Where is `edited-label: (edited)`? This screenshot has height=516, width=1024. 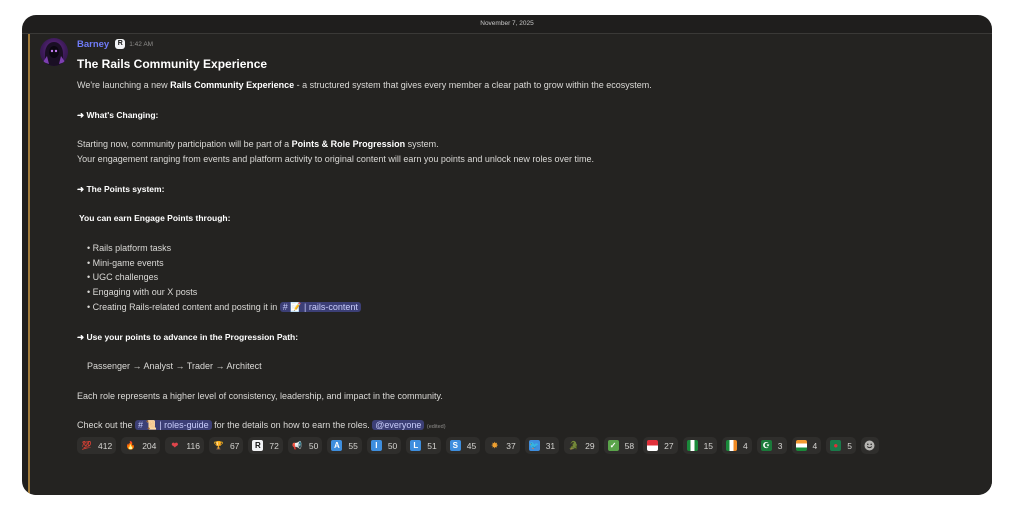
edited-label: (edited) is located at coordinates (436, 427).